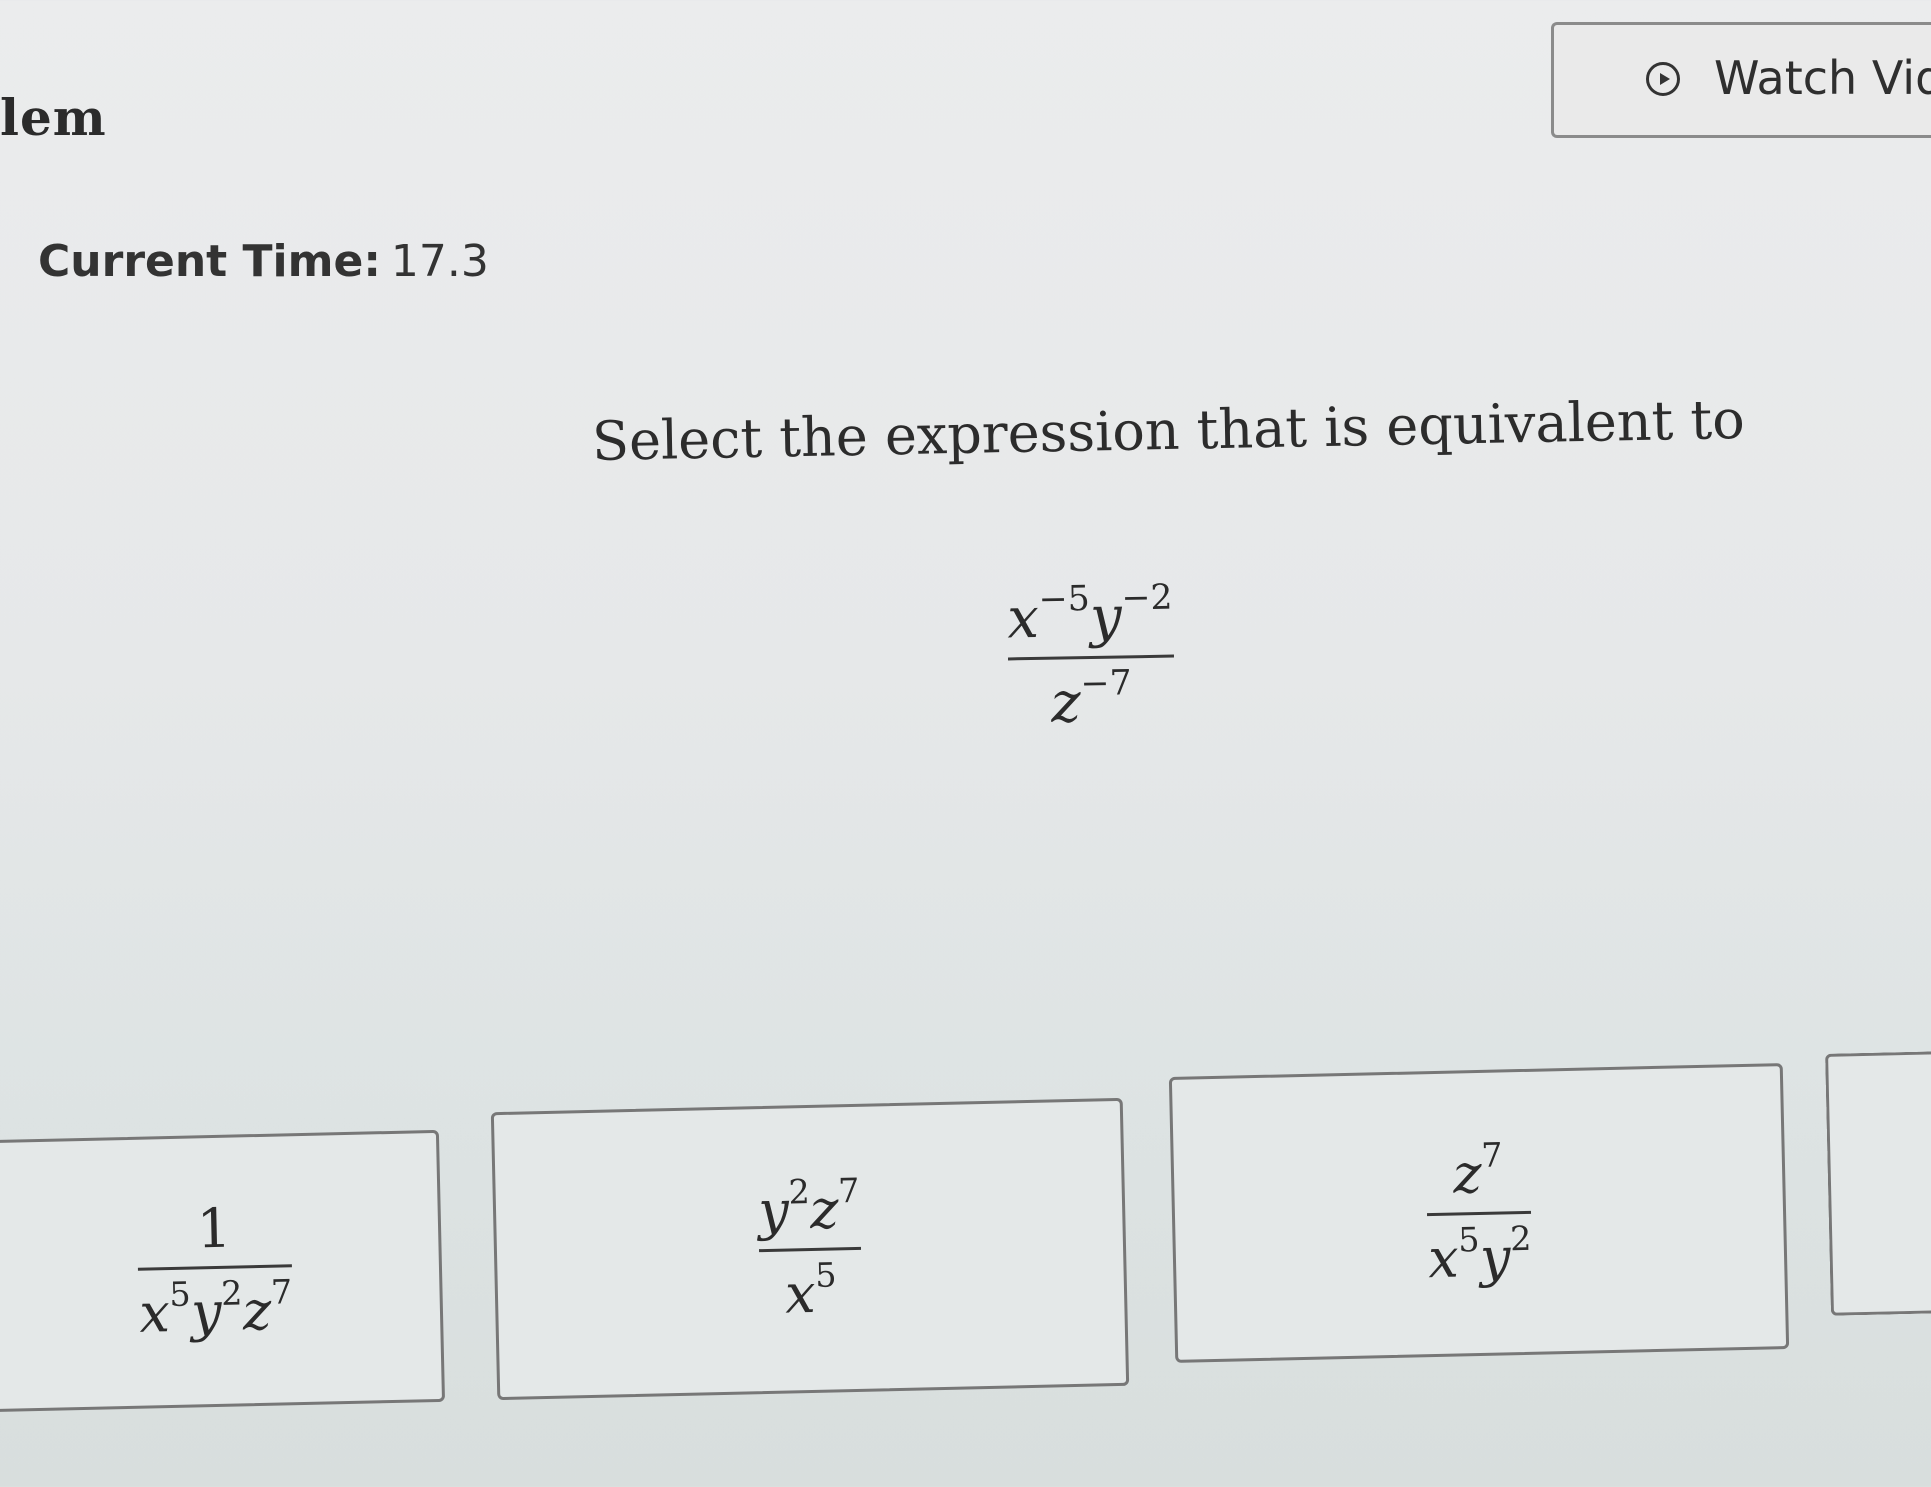 Image resolution: width=1931 pixels, height=1487 pixels. I want to click on option-2-numerator: y2z7, so click(809, 1207).